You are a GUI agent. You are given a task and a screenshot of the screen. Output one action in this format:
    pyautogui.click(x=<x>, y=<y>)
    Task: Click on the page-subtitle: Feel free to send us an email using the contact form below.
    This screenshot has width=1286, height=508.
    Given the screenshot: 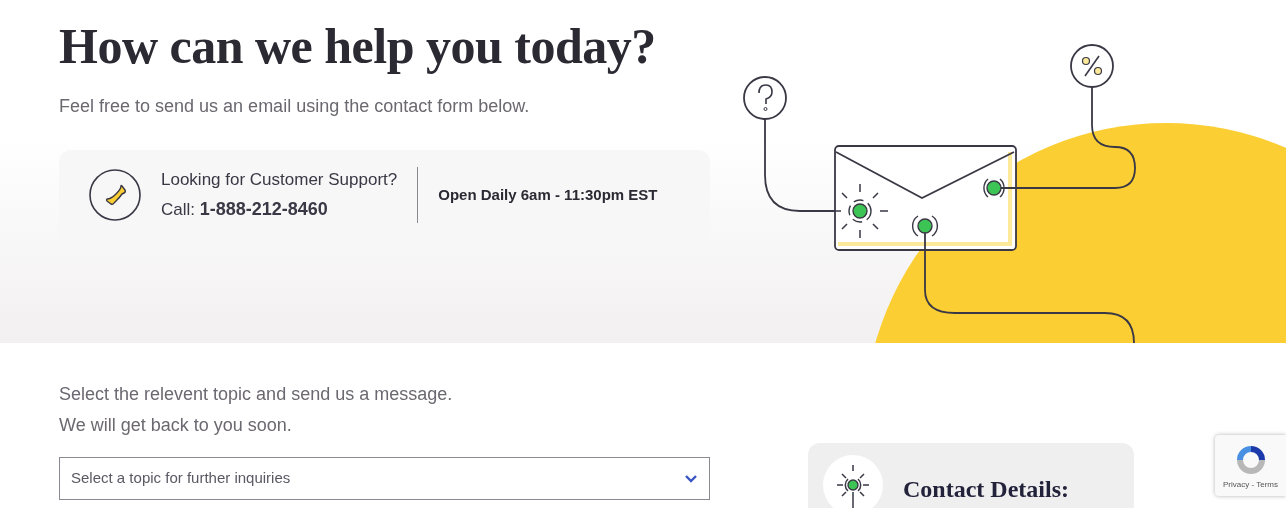 What is the action you would take?
    pyautogui.click(x=295, y=106)
    